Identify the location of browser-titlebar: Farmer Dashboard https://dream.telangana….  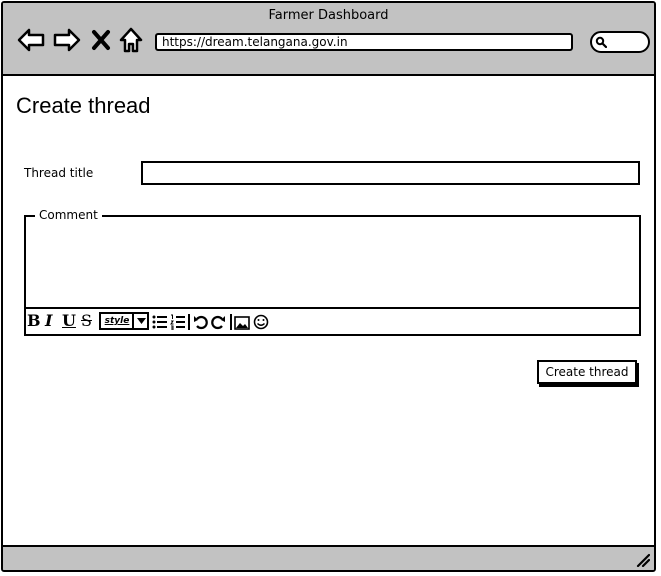
(328, 39).